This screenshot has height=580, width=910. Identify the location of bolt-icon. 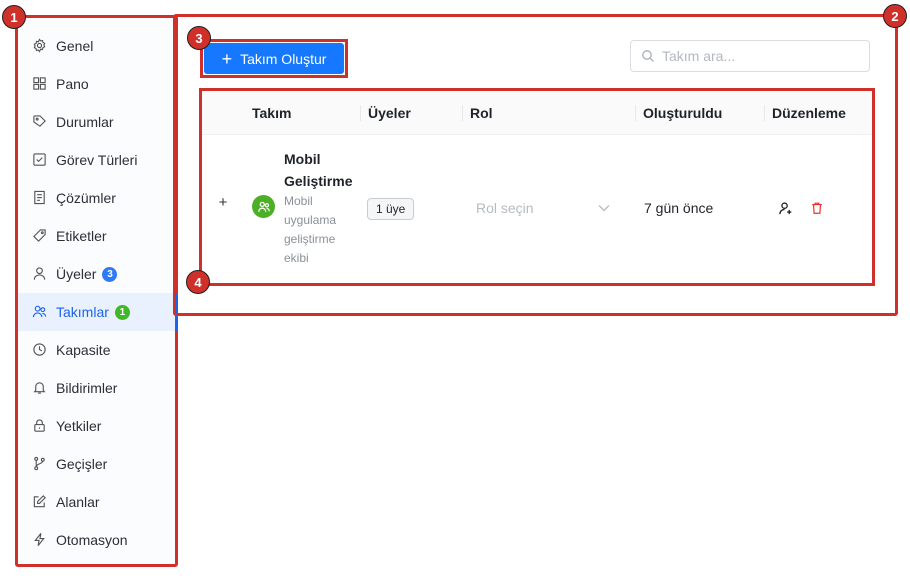
(40, 540).